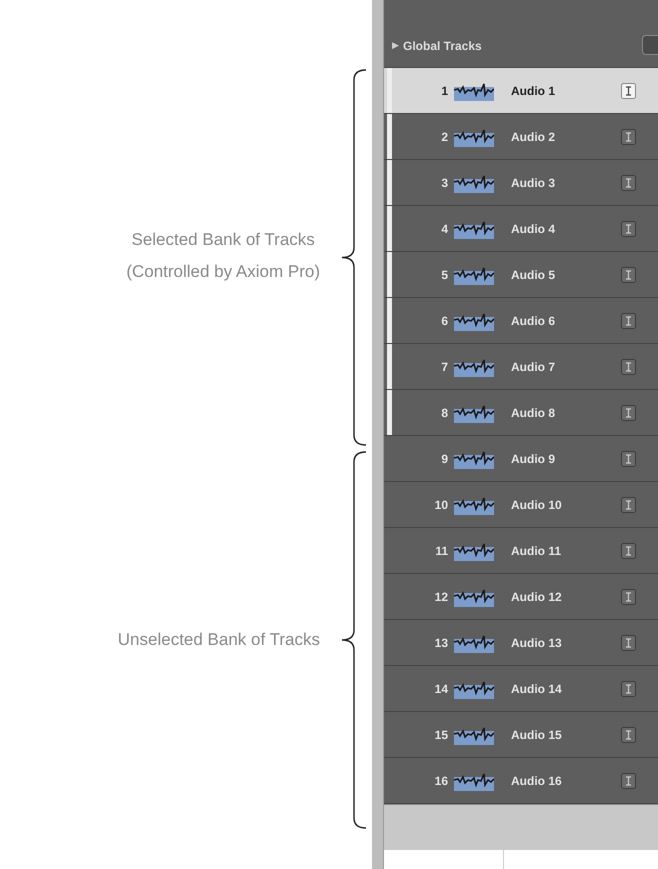 Image resolution: width=658 pixels, height=869 pixels. I want to click on track-row: 2 Audio 2, so click(521, 137).